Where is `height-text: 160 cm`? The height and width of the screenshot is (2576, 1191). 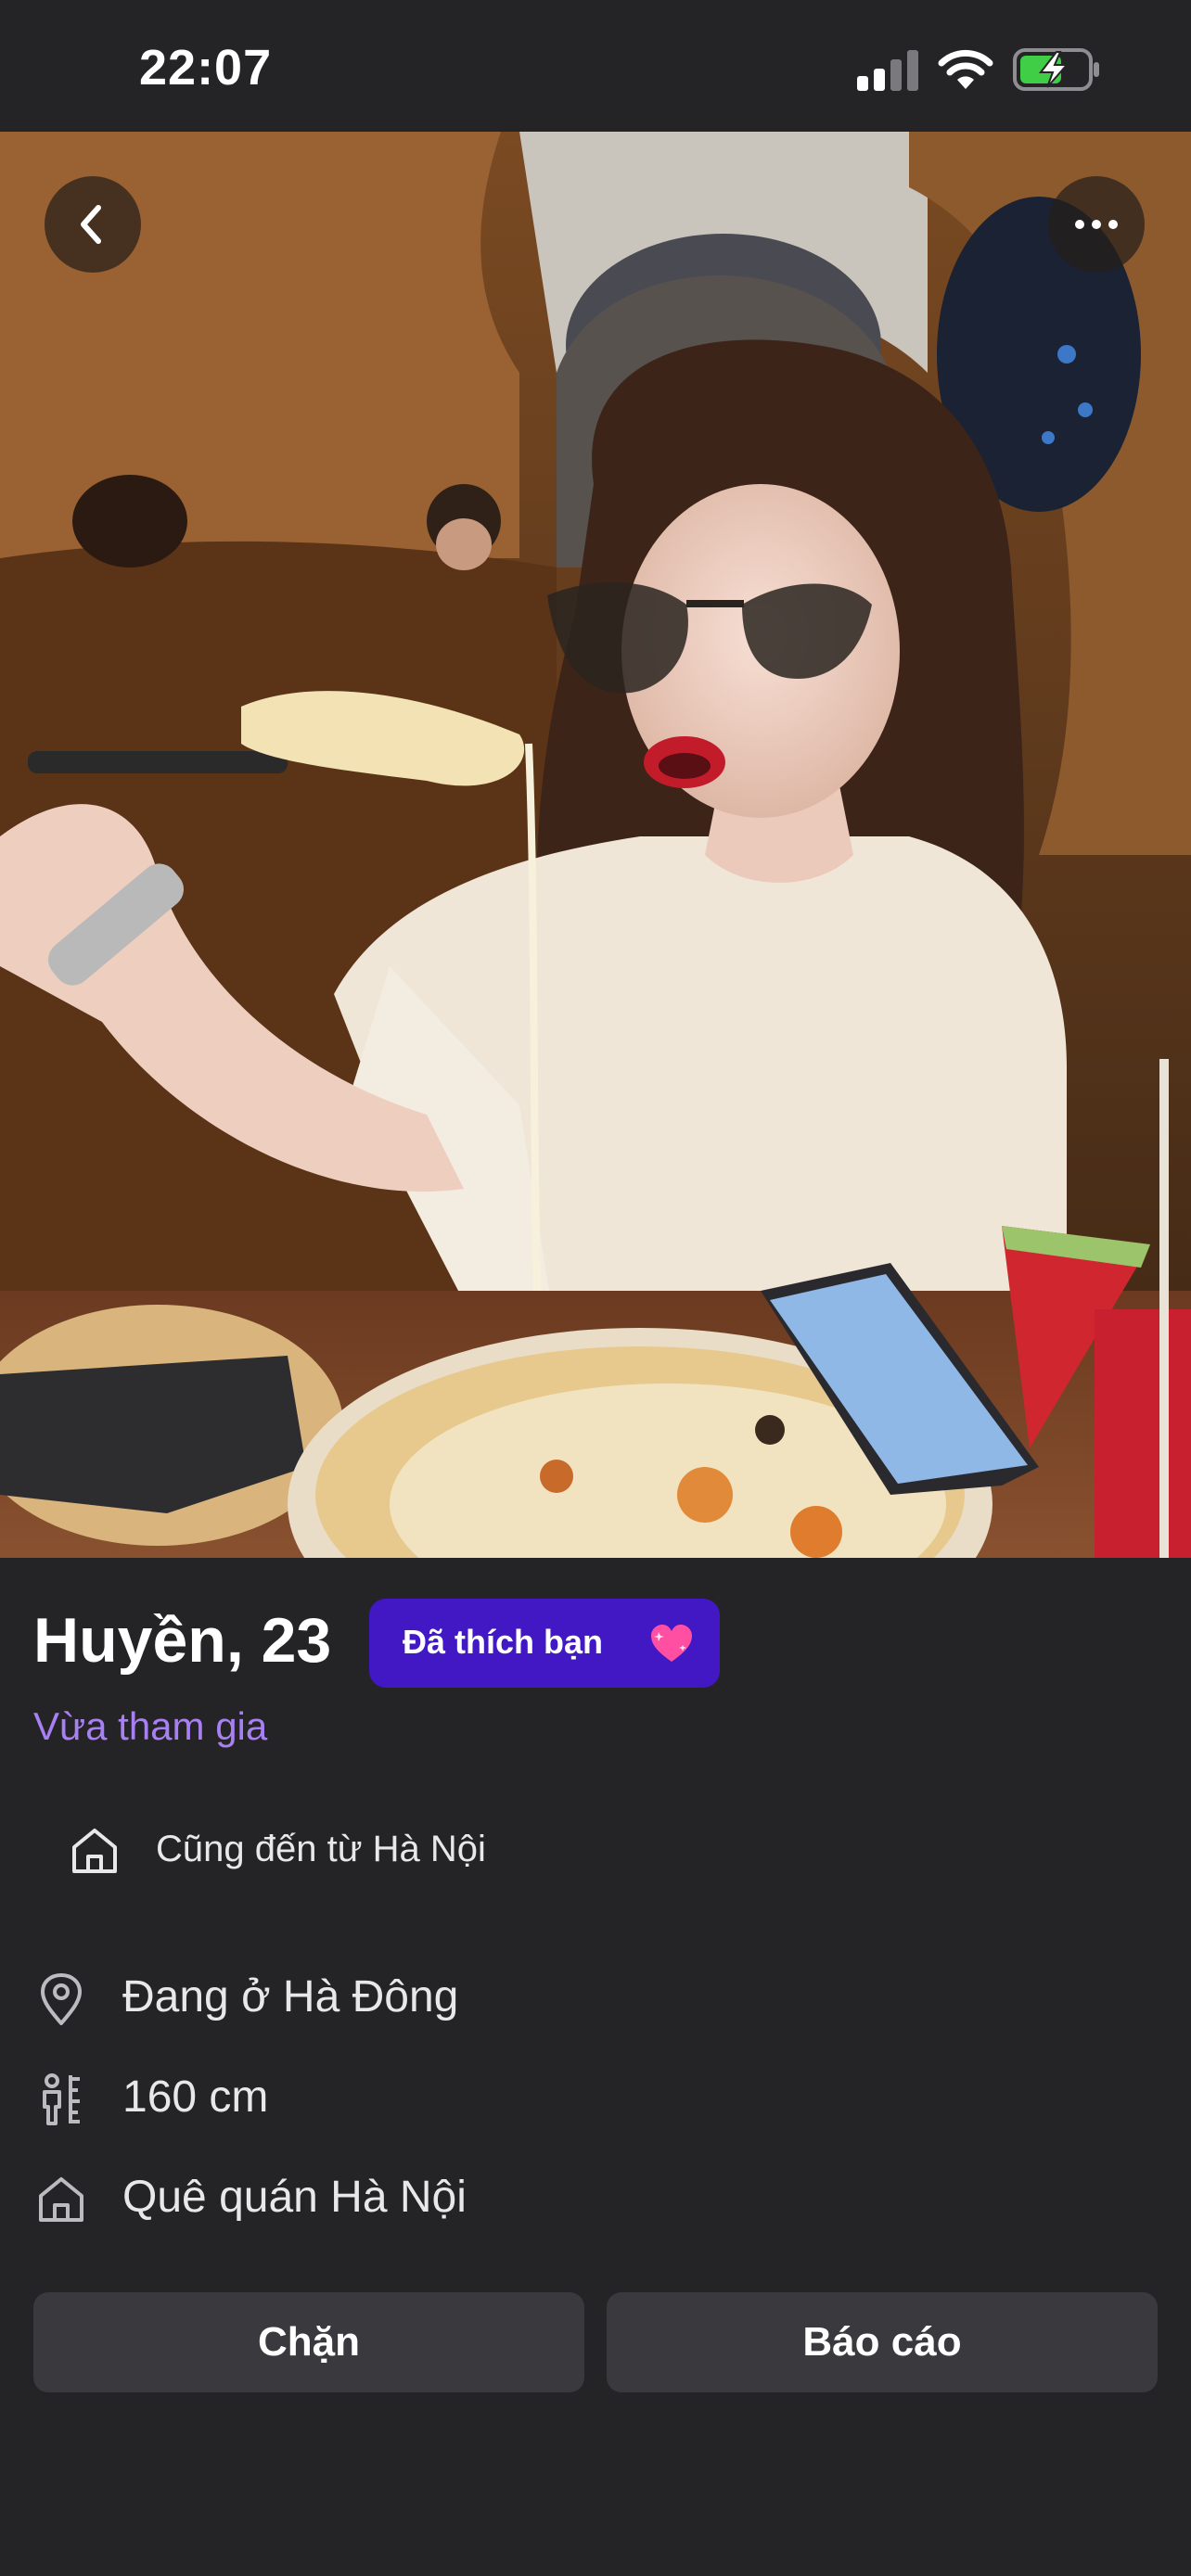
height-text: 160 cm is located at coordinates (196, 2097).